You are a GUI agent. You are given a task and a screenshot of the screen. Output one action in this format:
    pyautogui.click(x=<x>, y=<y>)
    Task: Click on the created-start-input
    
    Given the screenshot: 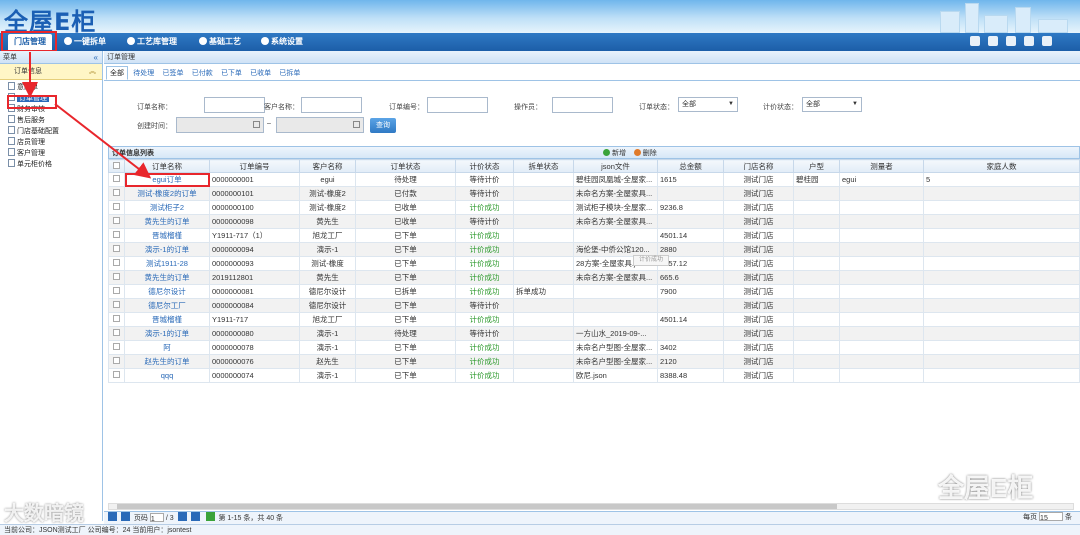 What is the action you would take?
    pyautogui.click(x=220, y=125)
    